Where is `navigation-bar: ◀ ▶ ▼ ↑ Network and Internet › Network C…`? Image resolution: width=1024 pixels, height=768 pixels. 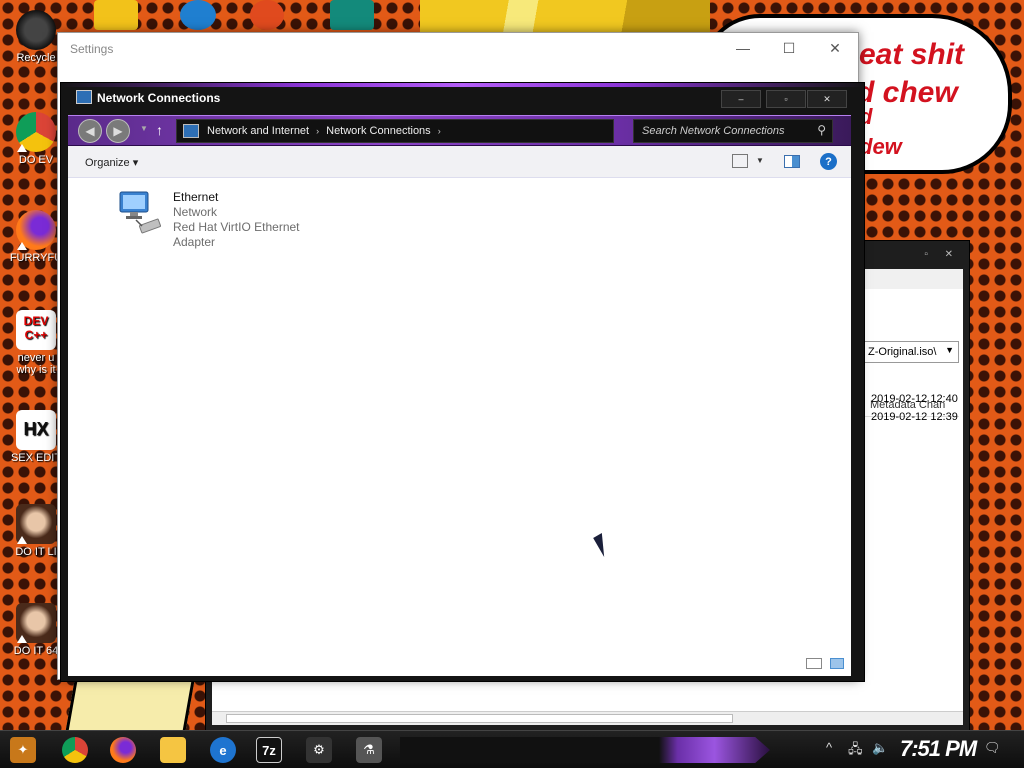 navigation-bar: ◀ ▶ ▼ ↑ Network and Internet › Network C… is located at coordinates (459, 130).